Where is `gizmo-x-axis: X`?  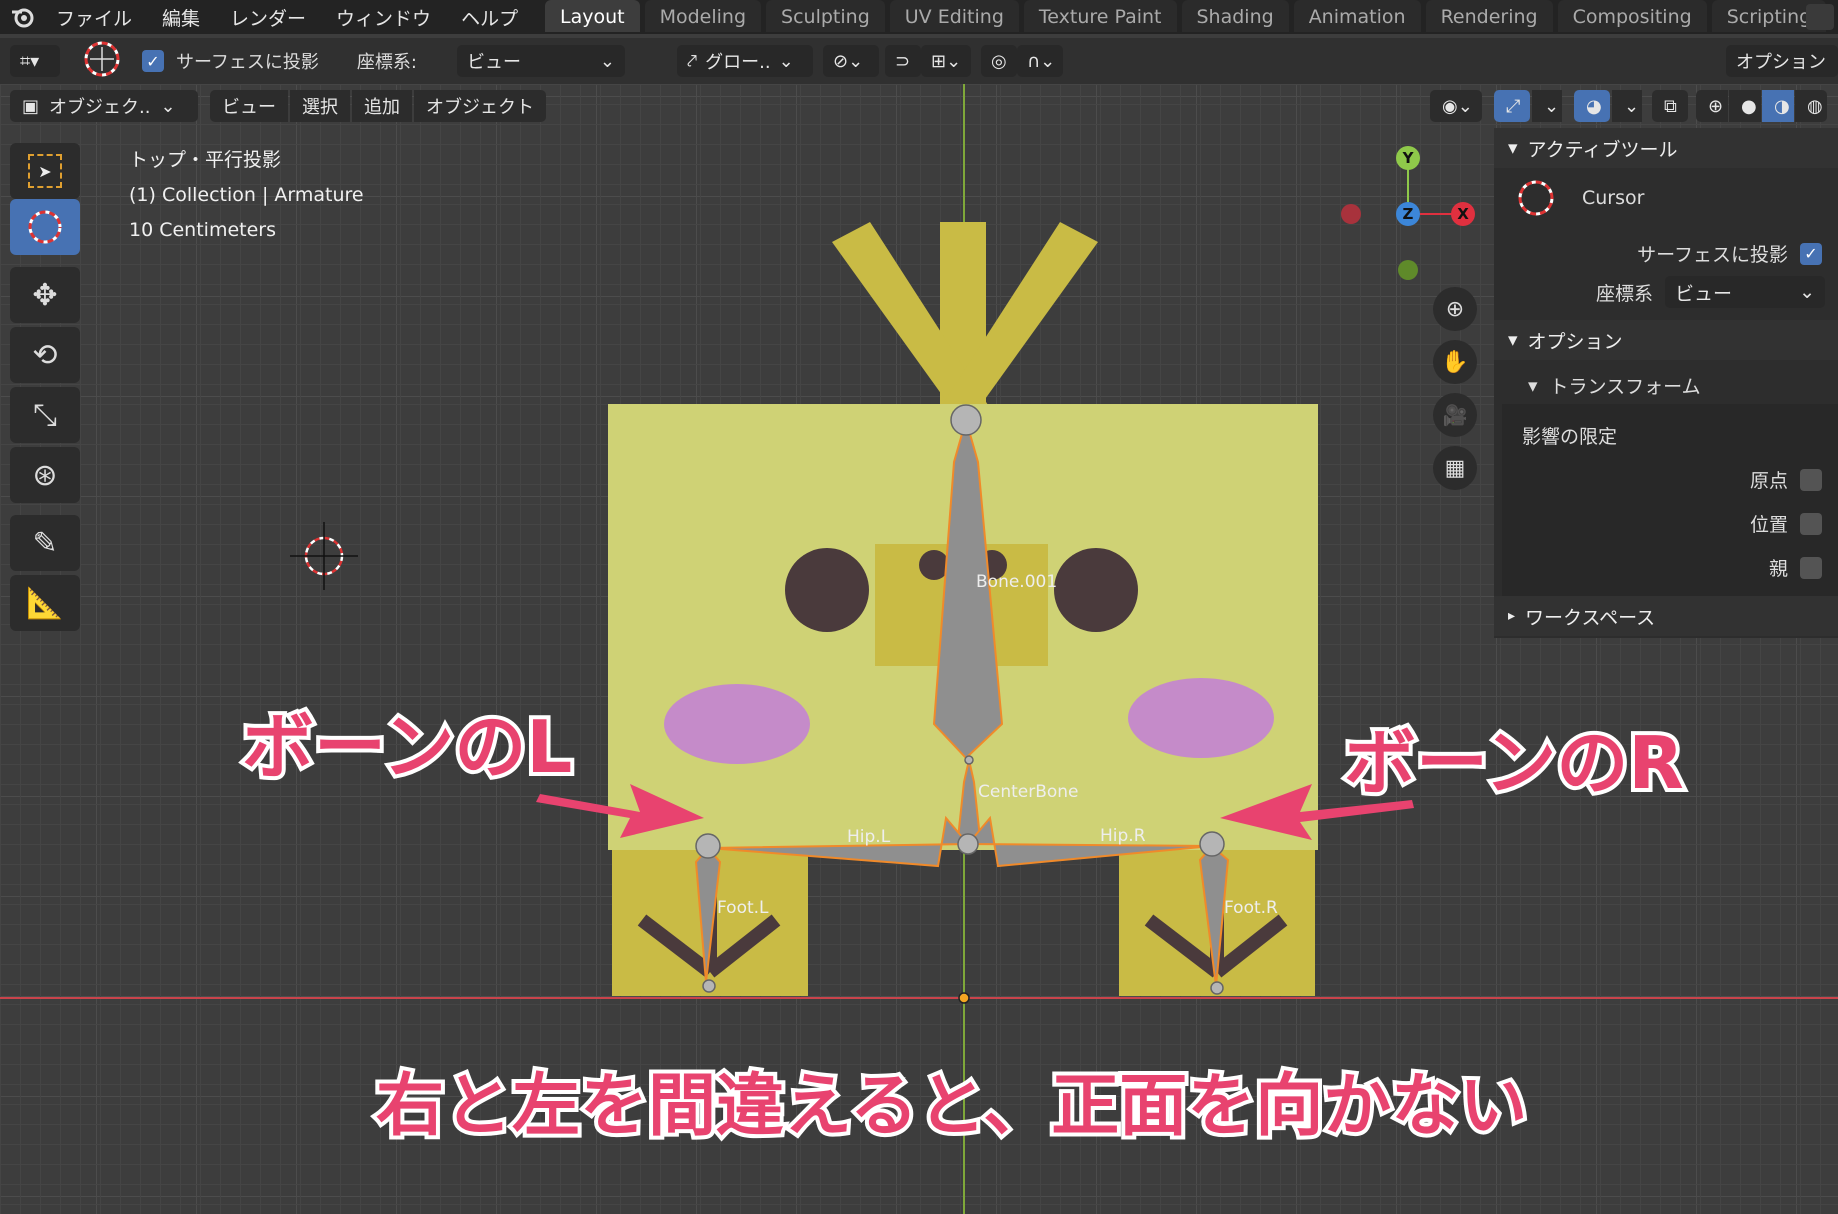 gizmo-x-axis: X is located at coordinates (1463, 214).